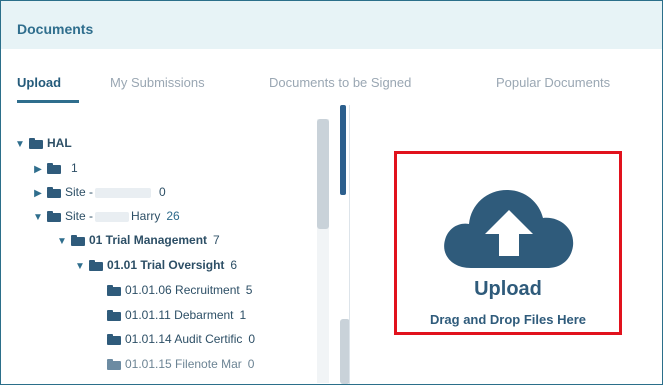 Image resolution: width=663 pixels, height=385 pixels. I want to click on tree-item-site-a: ▶ Site - 0, so click(99, 192).